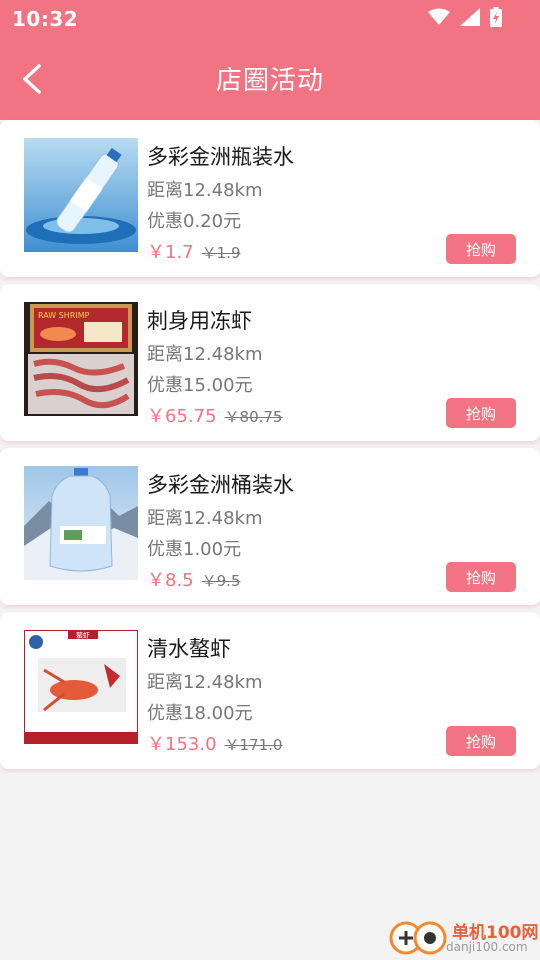 The height and width of the screenshot is (960, 540). What do you see at coordinates (170, 252) in the screenshot?
I see `sale-price: ￥1.7` at bounding box center [170, 252].